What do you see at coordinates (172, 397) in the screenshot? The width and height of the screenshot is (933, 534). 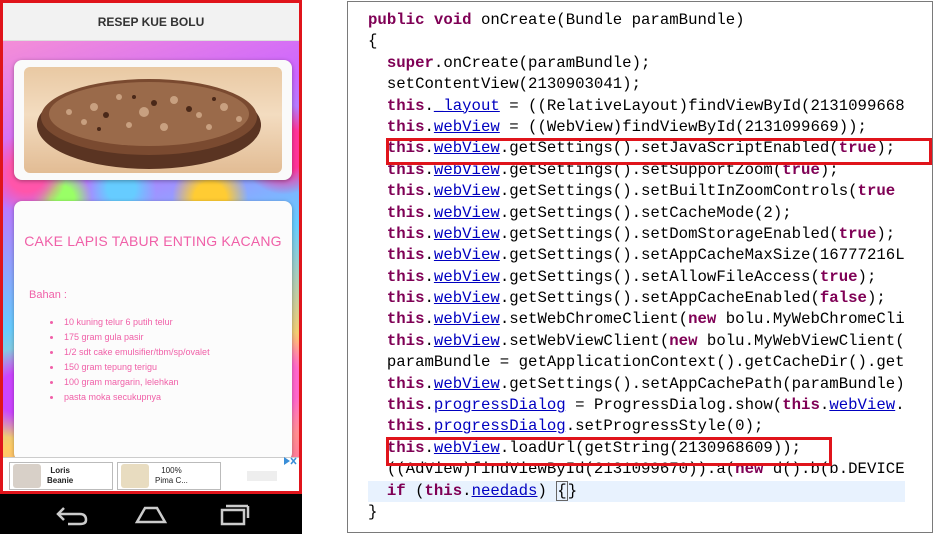 I see `ingredient-item: pasta moka secukupnya` at bounding box center [172, 397].